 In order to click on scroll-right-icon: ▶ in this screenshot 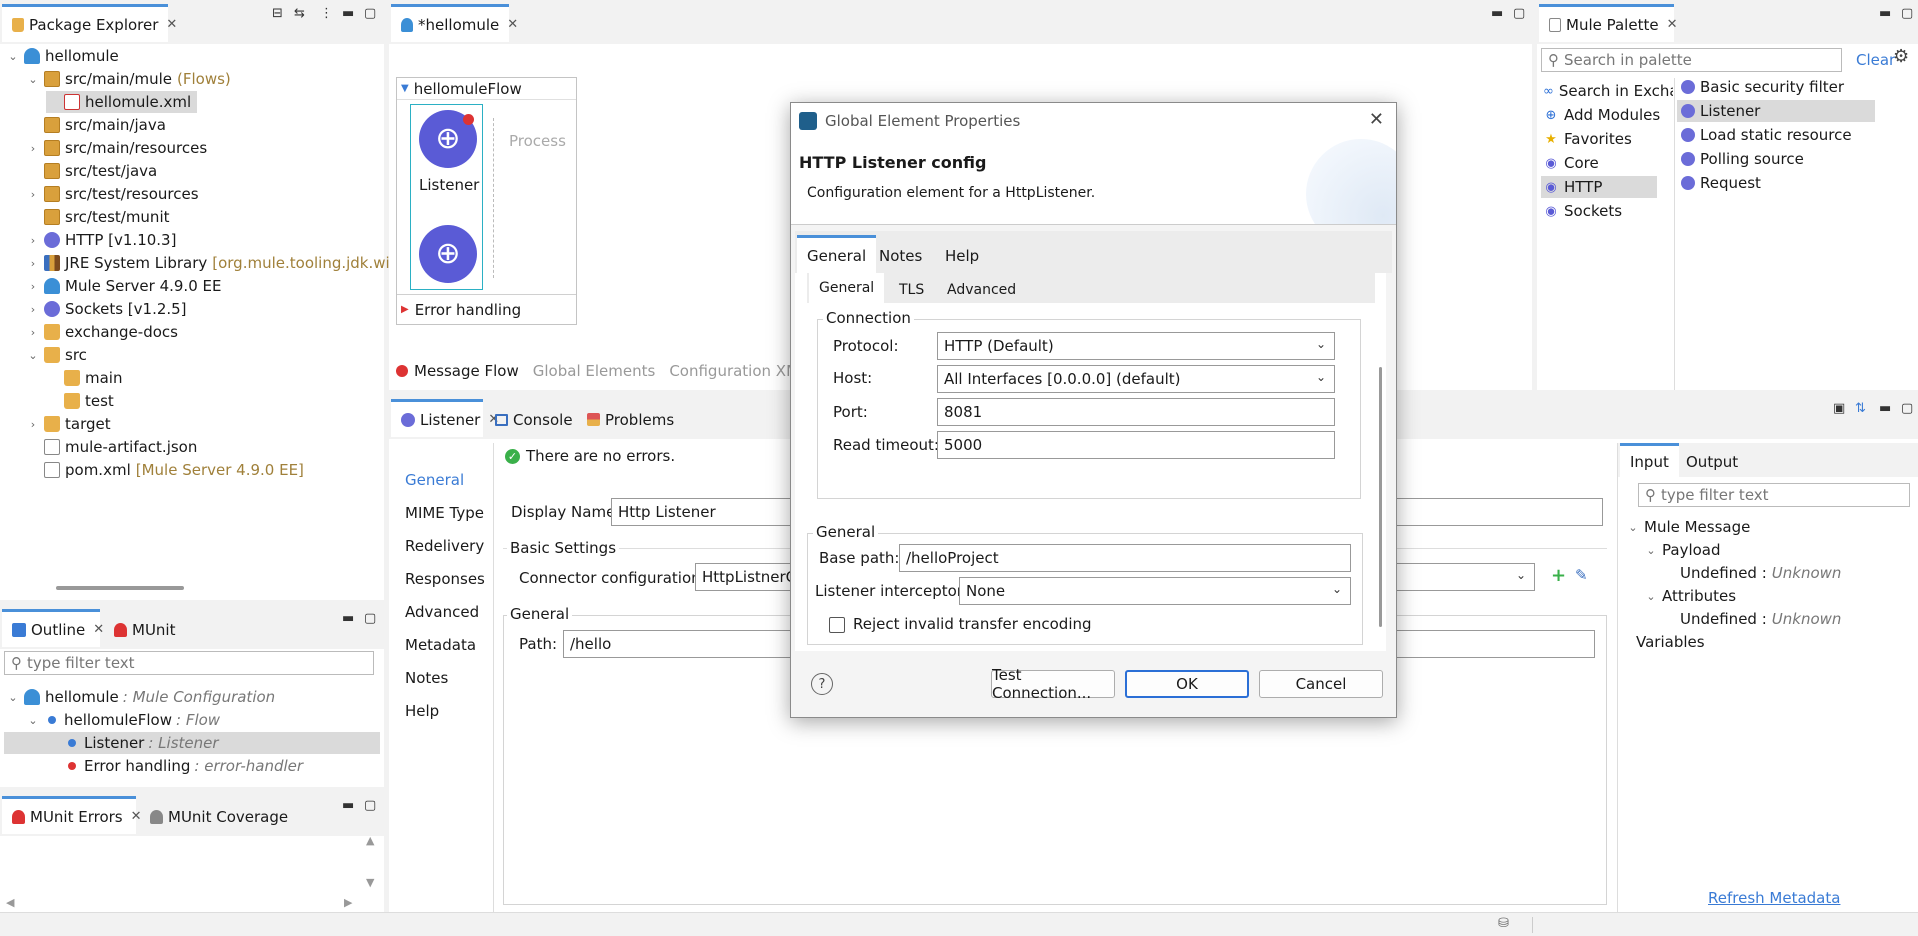, I will do `click(348, 902)`.